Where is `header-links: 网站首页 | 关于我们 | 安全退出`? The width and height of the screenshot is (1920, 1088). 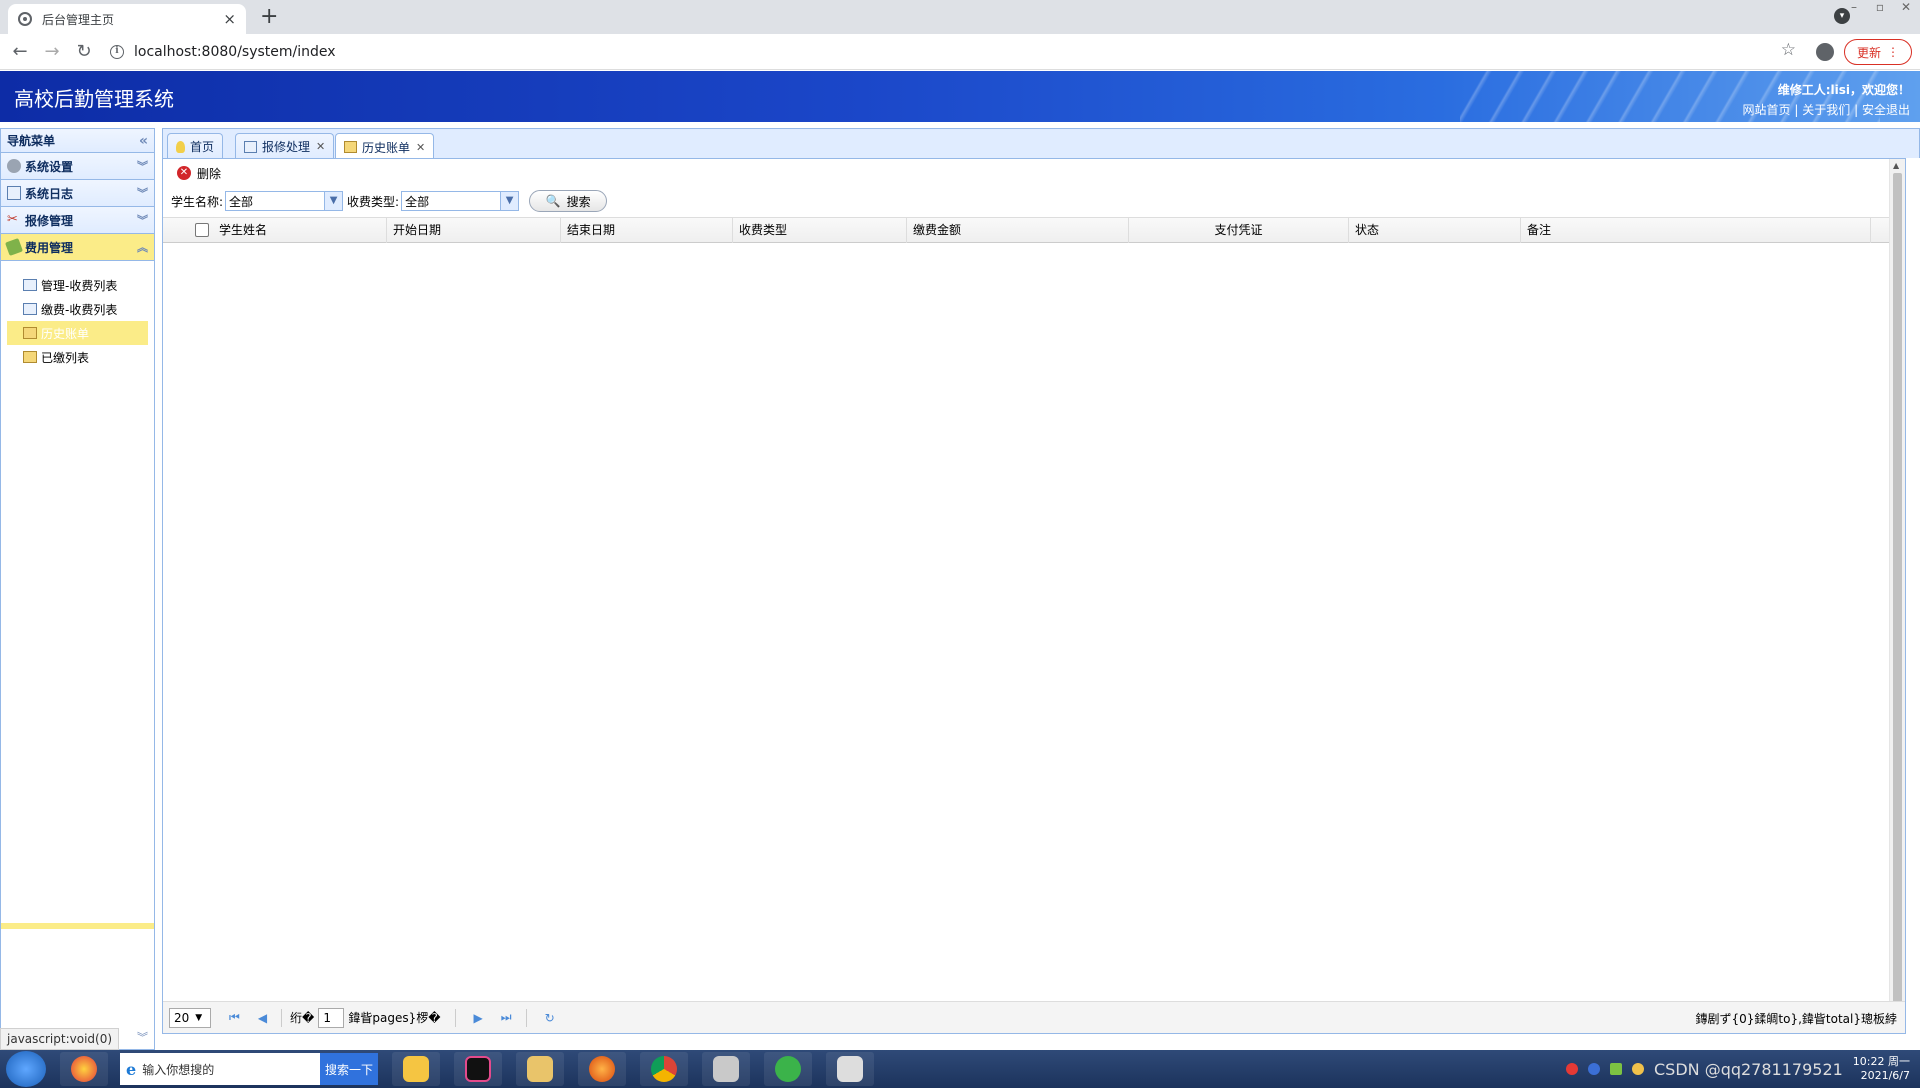 header-links: 网站首页 | 关于我们 | 安全退出 is located at coordinates (1826, 109).